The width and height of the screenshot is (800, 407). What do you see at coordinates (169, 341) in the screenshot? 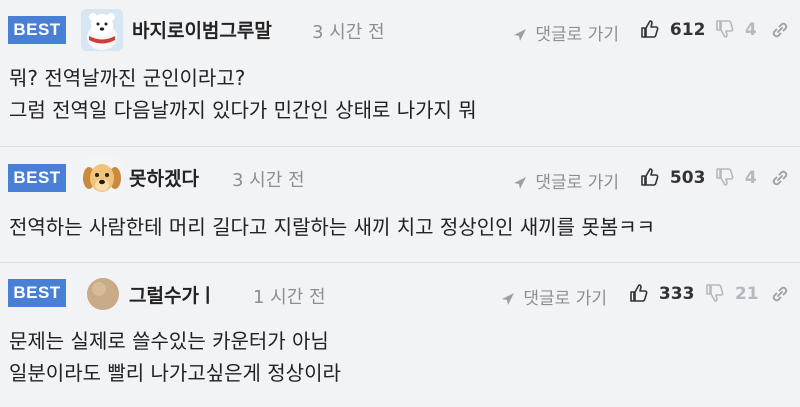
I see `comment-line: 문제는 실제로 쓸수있는 카운터가 아님` at bounding box center [169, 341].